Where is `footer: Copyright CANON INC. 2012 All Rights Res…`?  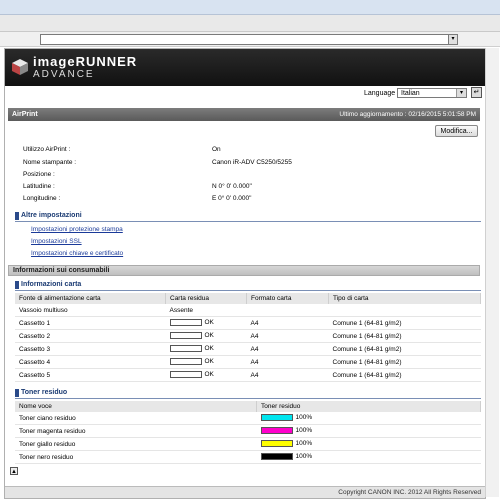
footer: Copyright CANON INC. 2012 All Rights Res… is located at coordinates (245, 492).